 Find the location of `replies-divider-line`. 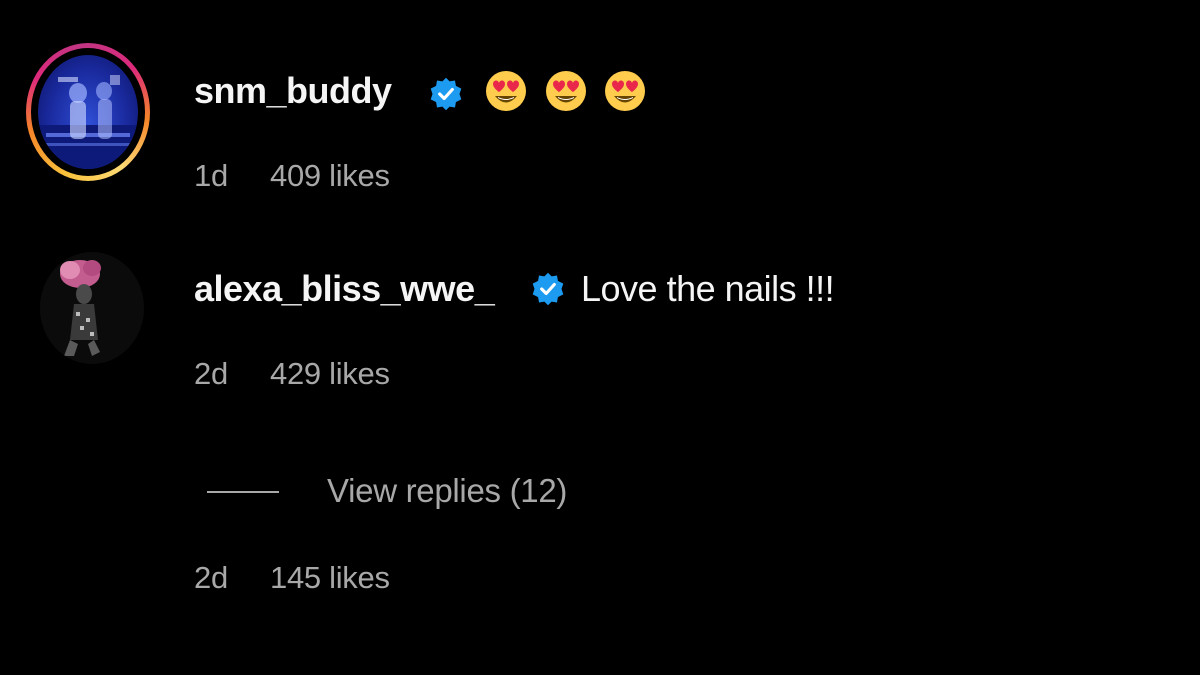

replies-divider-line is located at coordinates (243, 492).